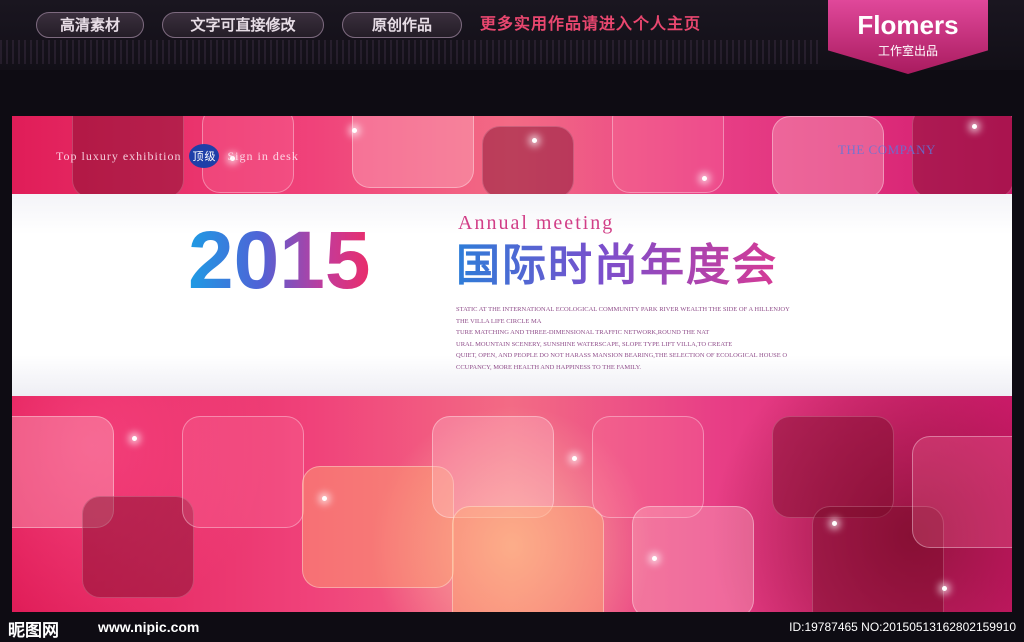  What do you see at coordinates (204, 156) in the screenshot?
I see `top-badge: 顶级` at bounding box center [204, 156].